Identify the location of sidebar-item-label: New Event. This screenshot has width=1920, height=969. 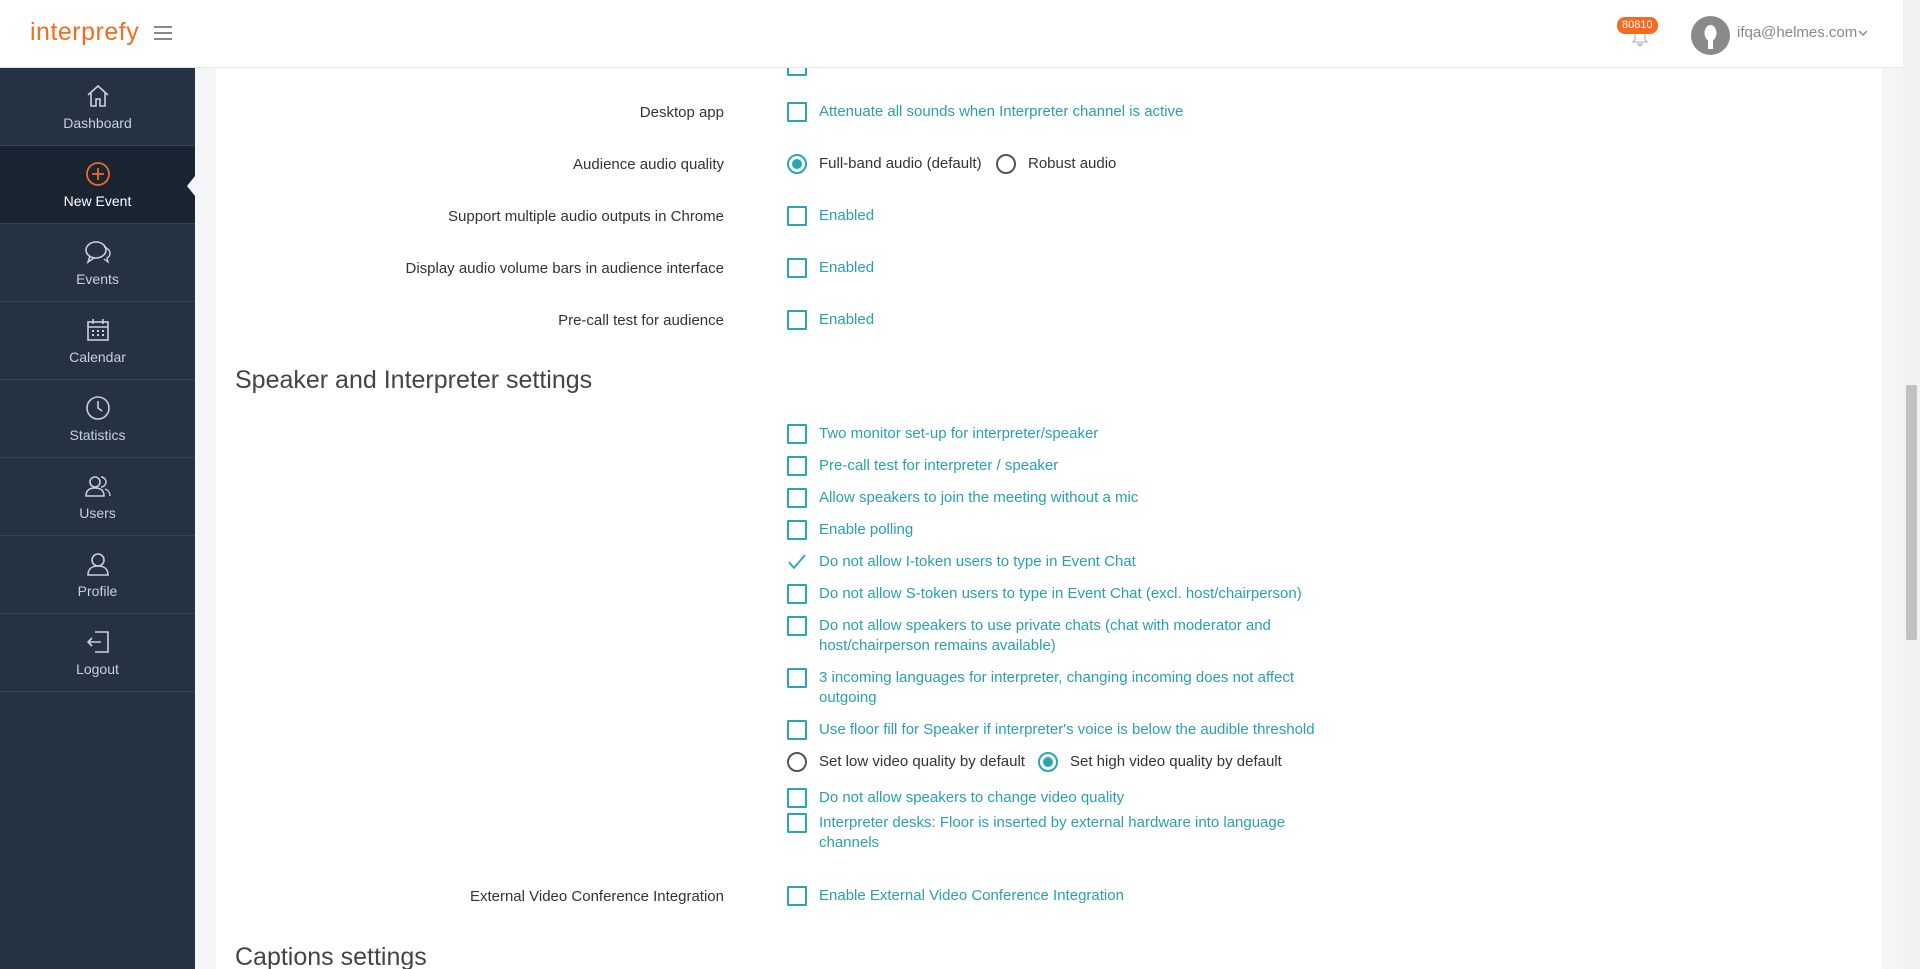
(97, 200).